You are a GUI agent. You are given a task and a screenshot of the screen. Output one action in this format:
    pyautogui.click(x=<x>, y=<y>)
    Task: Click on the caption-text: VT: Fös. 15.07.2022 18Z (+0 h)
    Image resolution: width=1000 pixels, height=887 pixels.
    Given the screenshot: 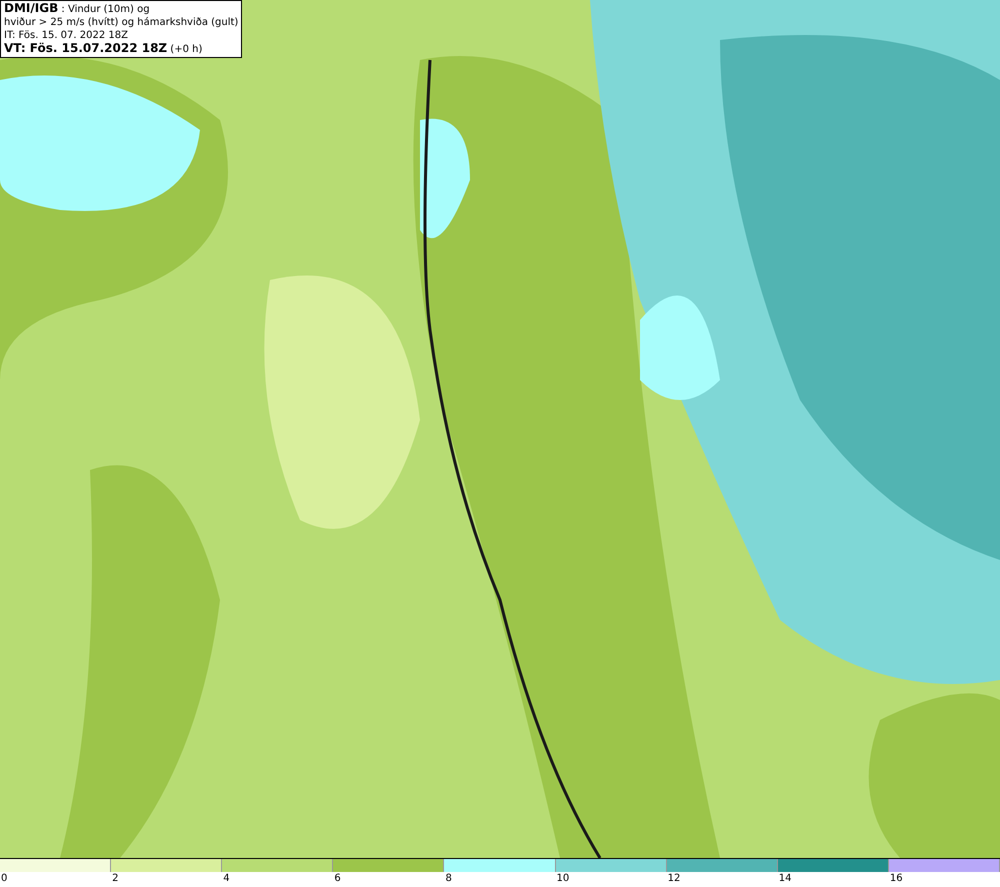 What is the action you would take?
    pyautogui.click(x=104, y=49)
    